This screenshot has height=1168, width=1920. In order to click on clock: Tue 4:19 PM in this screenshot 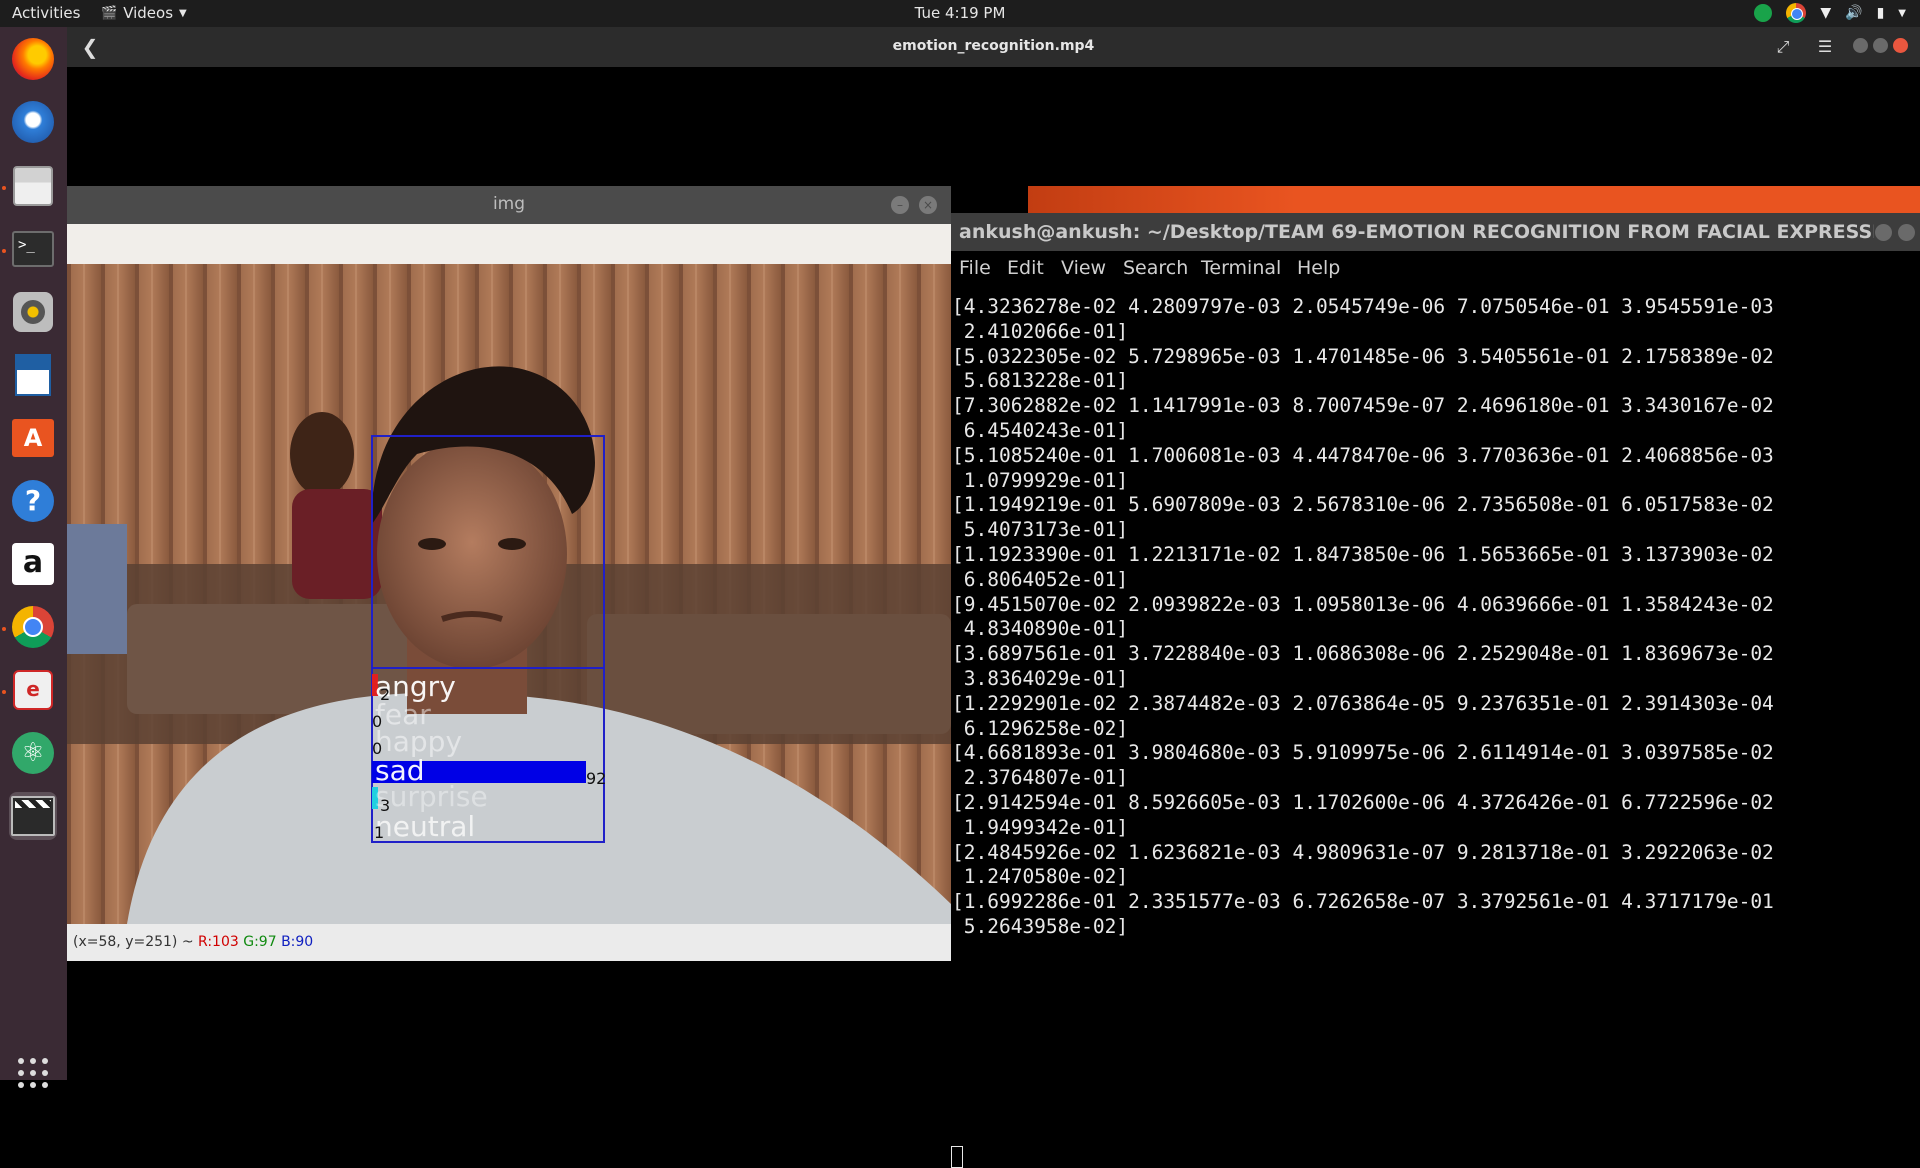, I will do `click(960, 13)`.